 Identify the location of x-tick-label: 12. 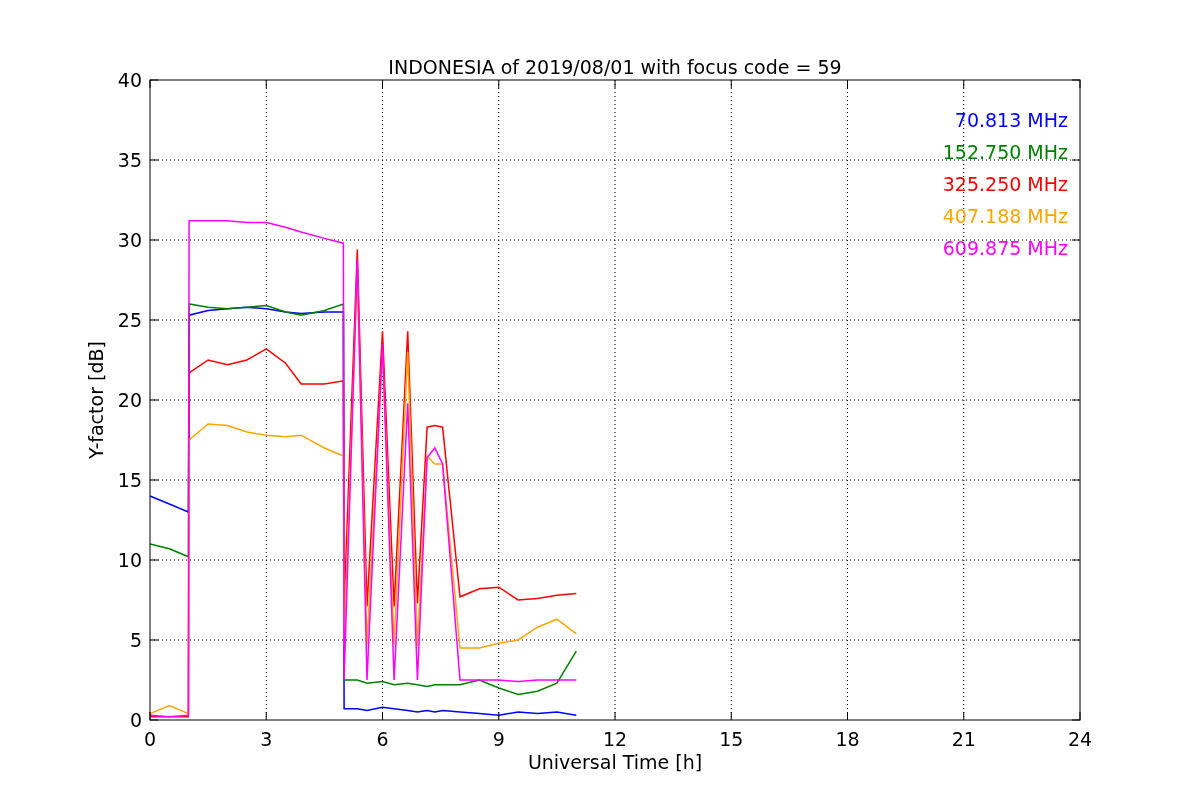
(615, 739).